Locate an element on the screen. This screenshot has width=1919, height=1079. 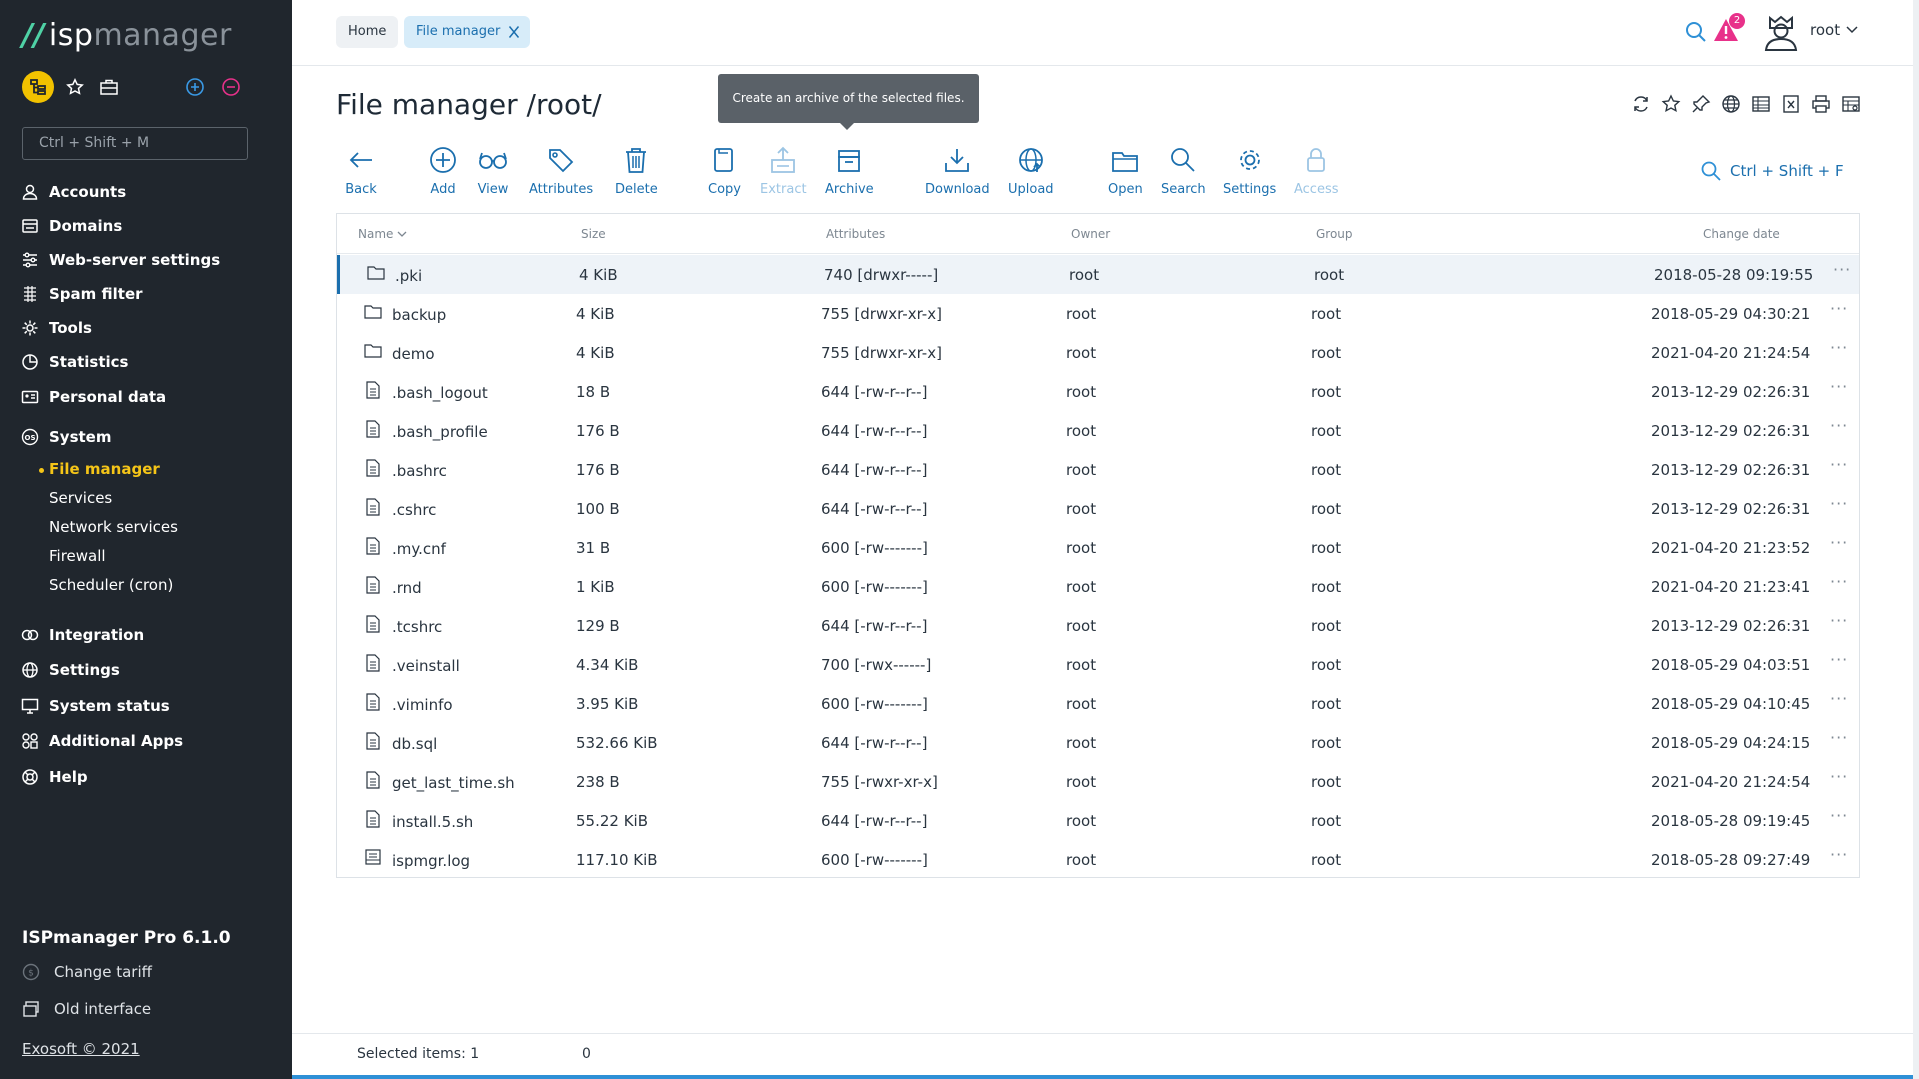
cell-name: demo is located at coordinates (413, 354).